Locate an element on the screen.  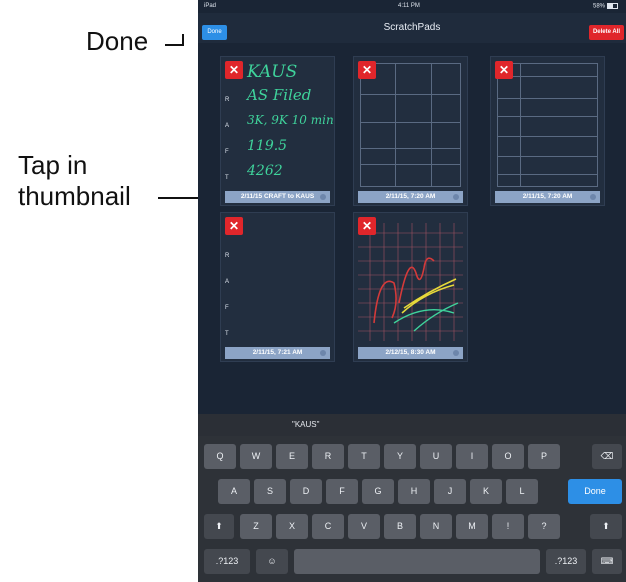
thumbnail-4: ✕ R A F T 2/11/15, 7:21 AM is located at coordinates (277, 287).